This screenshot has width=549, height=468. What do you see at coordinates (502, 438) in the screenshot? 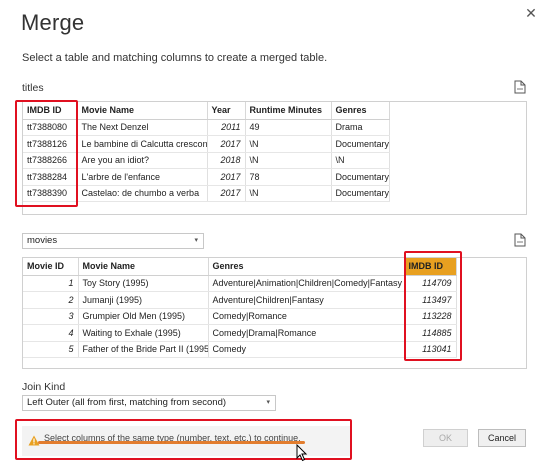
I see `cancel-button: Cancel` at bounding box center [502, 438].